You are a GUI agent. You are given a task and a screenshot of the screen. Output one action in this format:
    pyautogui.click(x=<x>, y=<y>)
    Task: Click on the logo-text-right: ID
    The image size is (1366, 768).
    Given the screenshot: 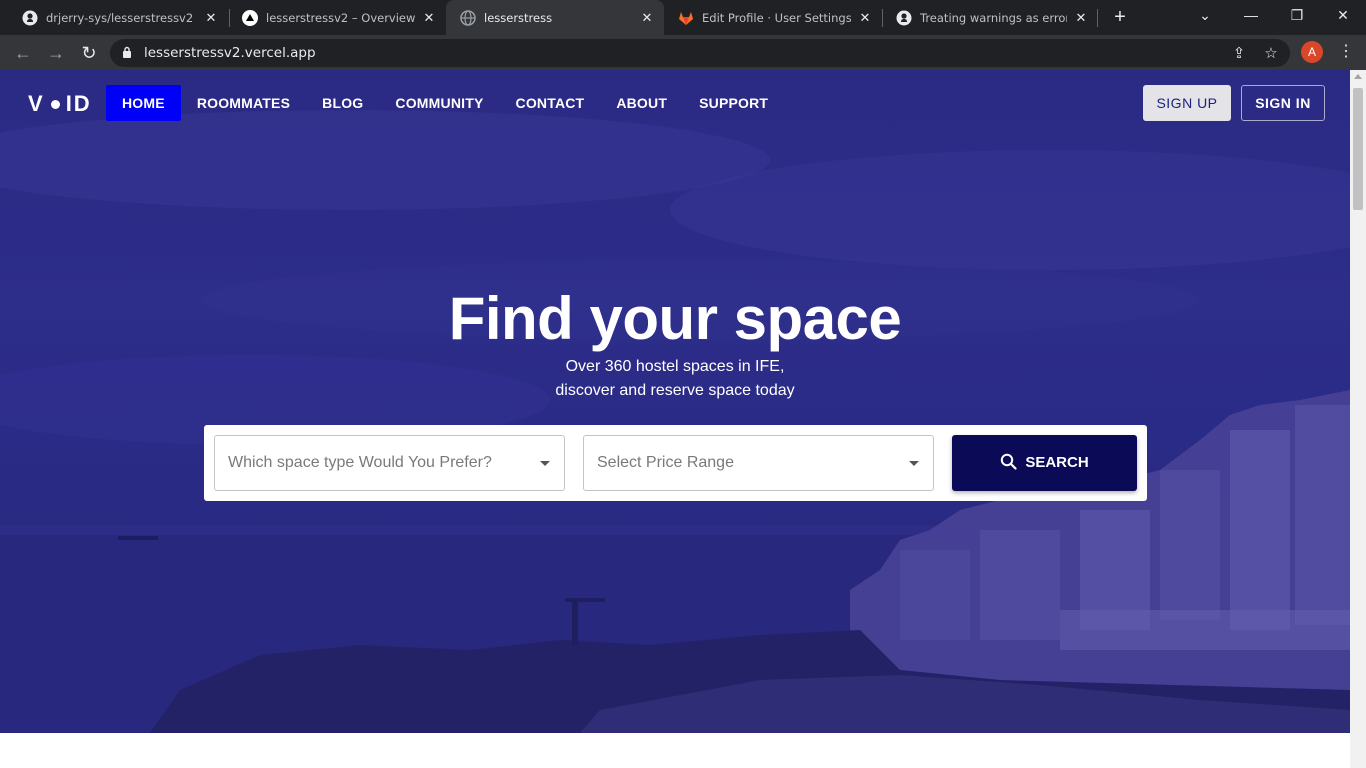 What is the action you would take?
    pyautogui.click(x=78, y=103)
    